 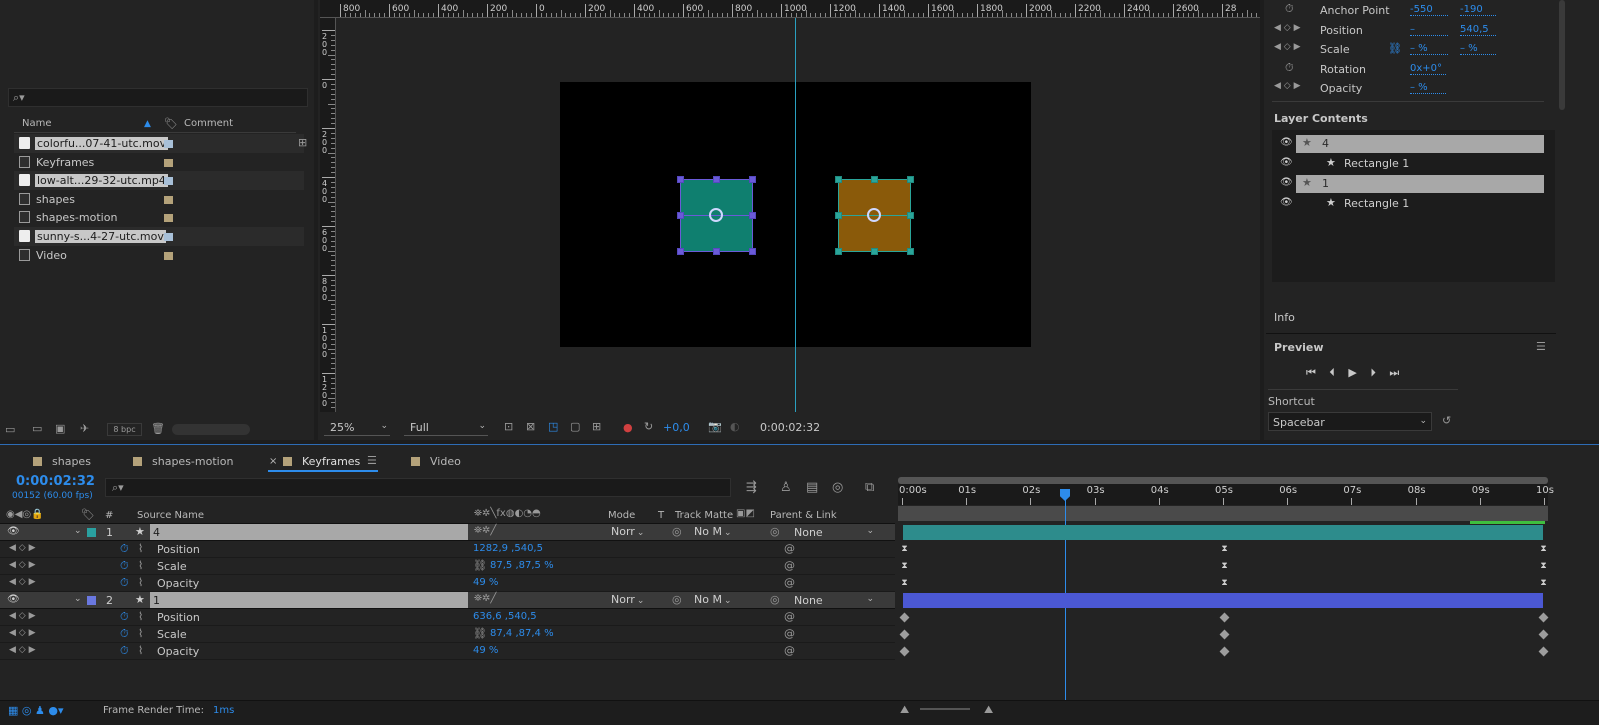 What do you see at coordinates (1226, 494) in the screenshot?
I see `time-ruler: 0:00s 01s 02s 03s 04s 05s 06s 07s 08s 09s 10s` at bounding box center [1226, 494].